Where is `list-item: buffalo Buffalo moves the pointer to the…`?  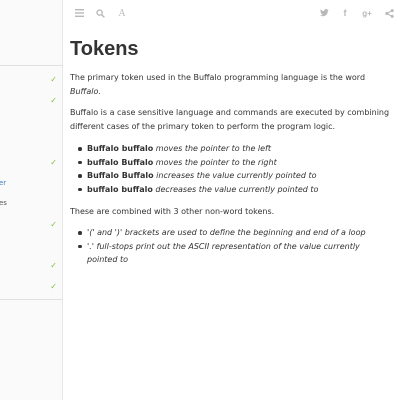
list-item: buffalo Buffalo moves the pointer to the… is located at coordinates (231, 163).